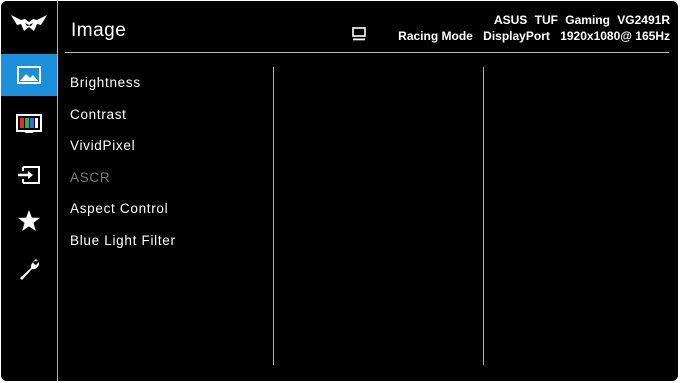 Image resolution: width=680 pixels, height=383 pixels. I want to click on image-icon, so click(29, 75).